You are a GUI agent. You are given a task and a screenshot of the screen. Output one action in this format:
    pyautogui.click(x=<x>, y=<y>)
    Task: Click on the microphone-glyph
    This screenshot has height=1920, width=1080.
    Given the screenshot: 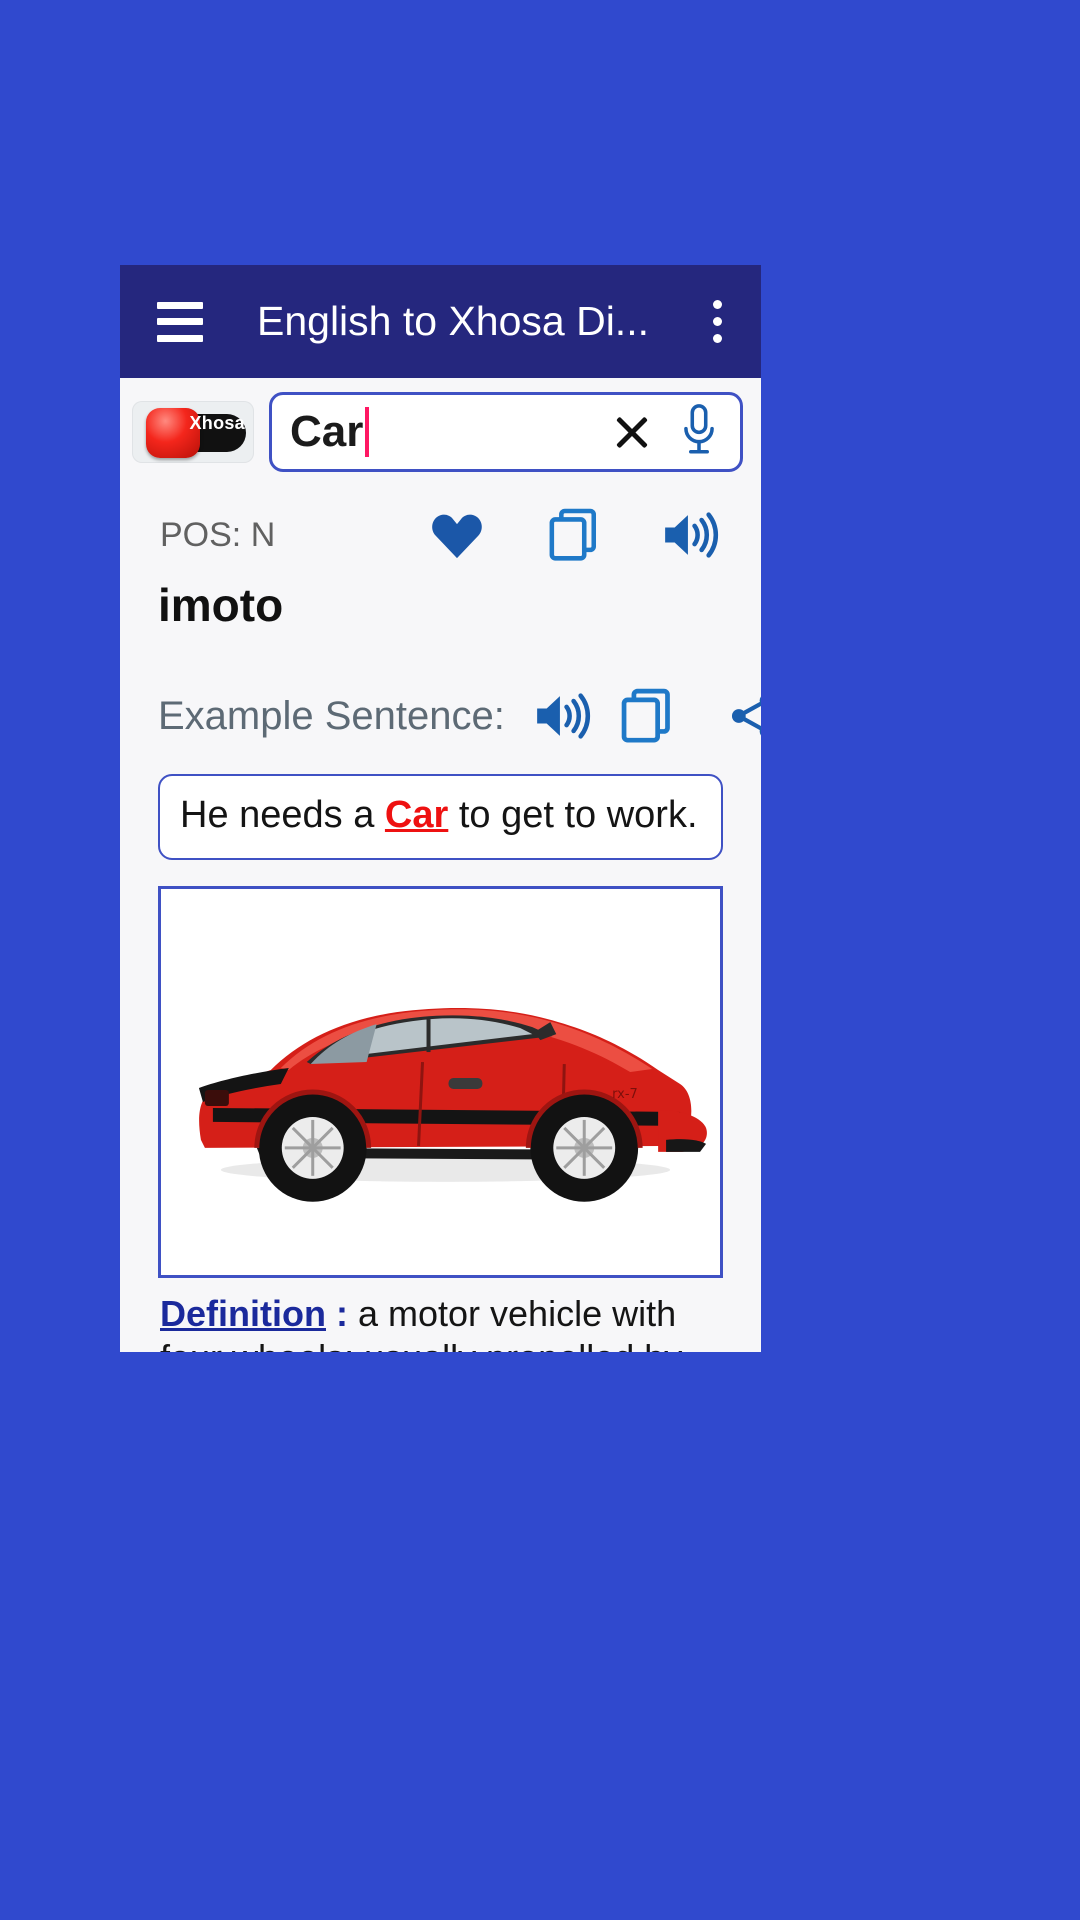 What is the action you would take?
    pyautogui.click(x=699, y=429)
    